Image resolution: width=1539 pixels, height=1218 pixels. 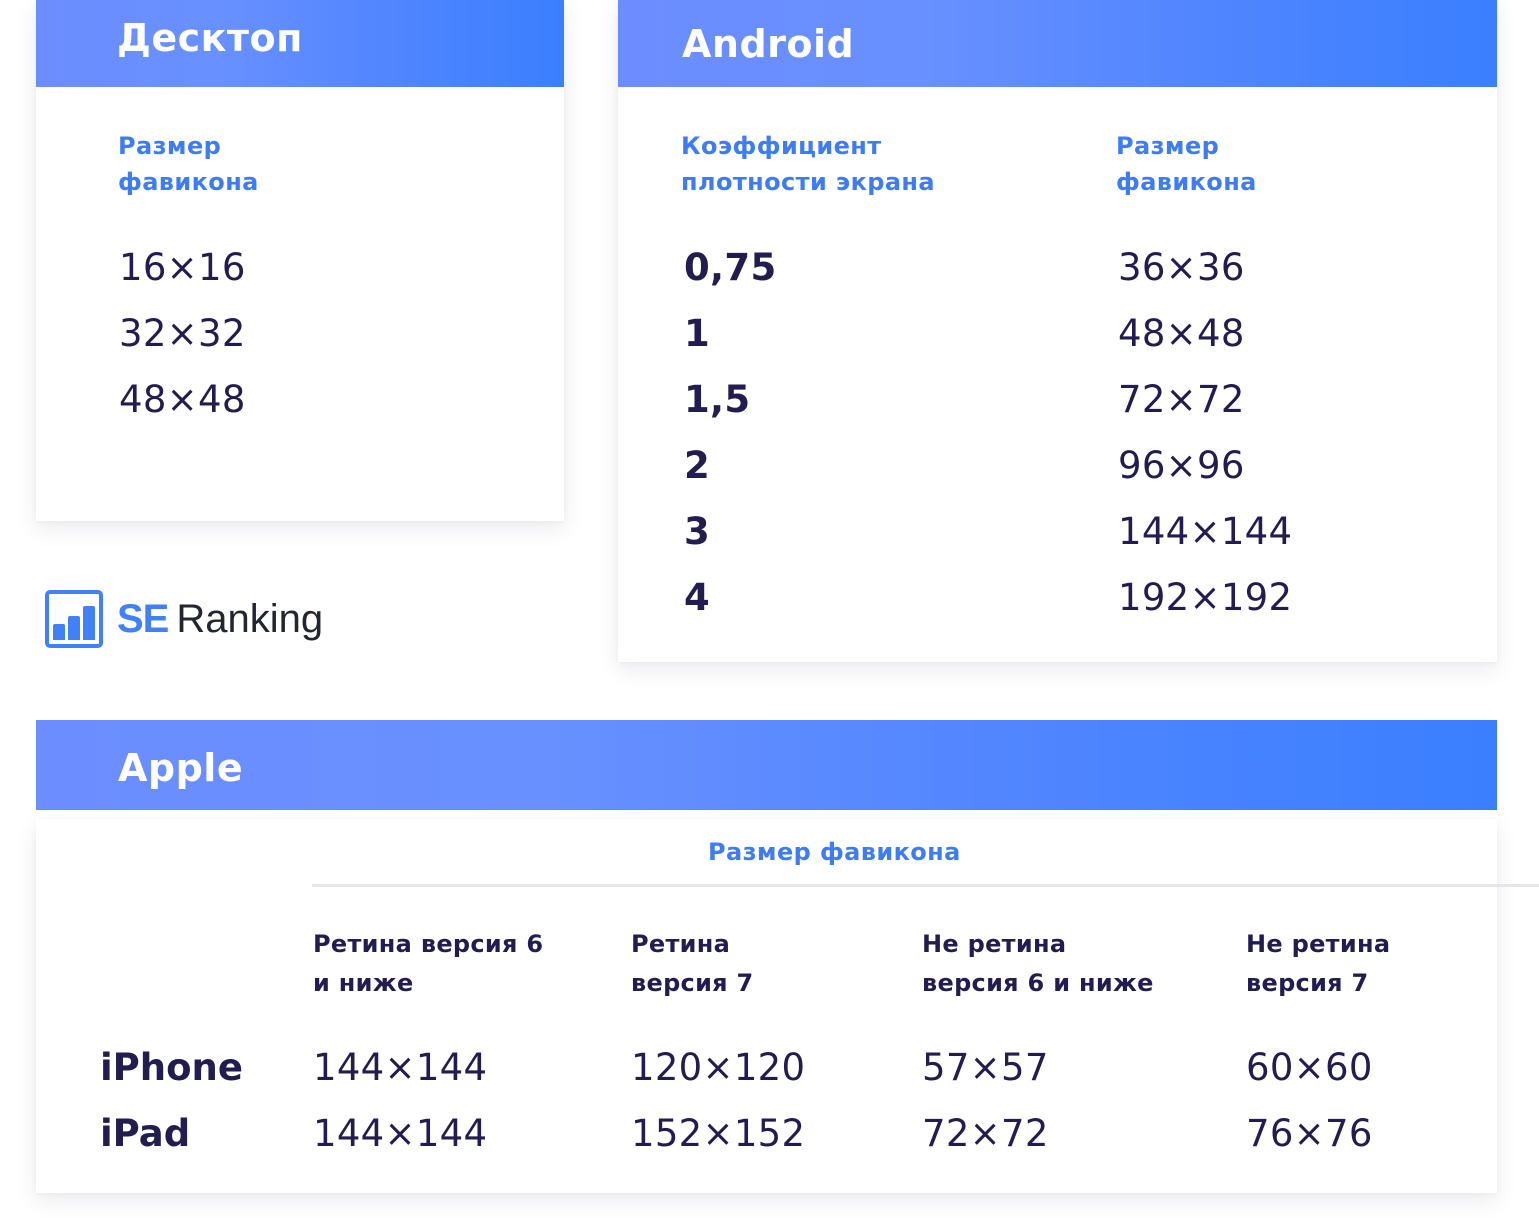 What do you see at coordinates (697, 597) in the screenshot?
I see `density-value: 4` at bounding box center [697, 597].